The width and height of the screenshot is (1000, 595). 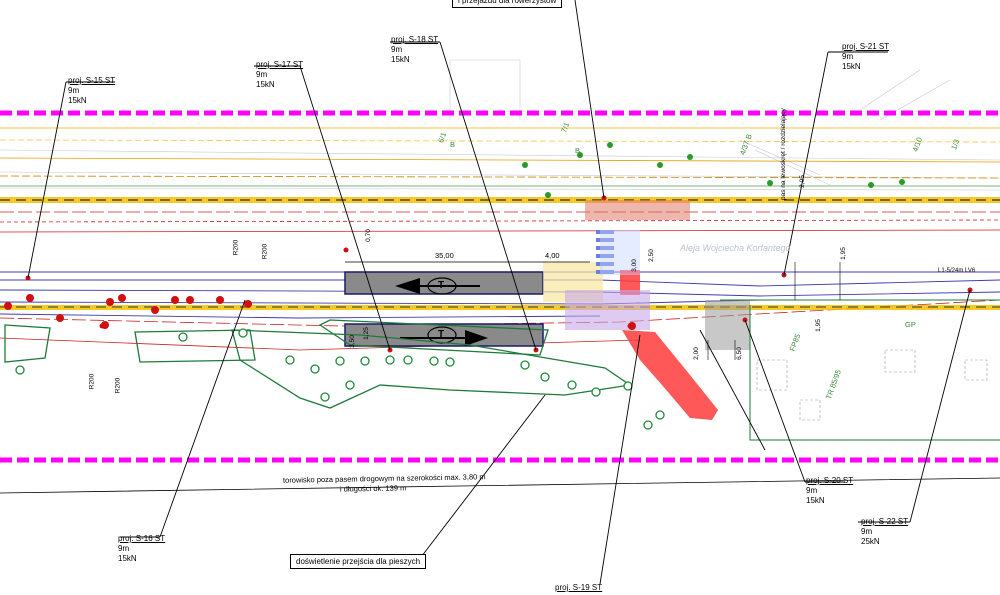 What do you see at coordinates (818, 325) in the screenshot?
I see `dim-195b: 1,95` at bounding box center [818, 325].